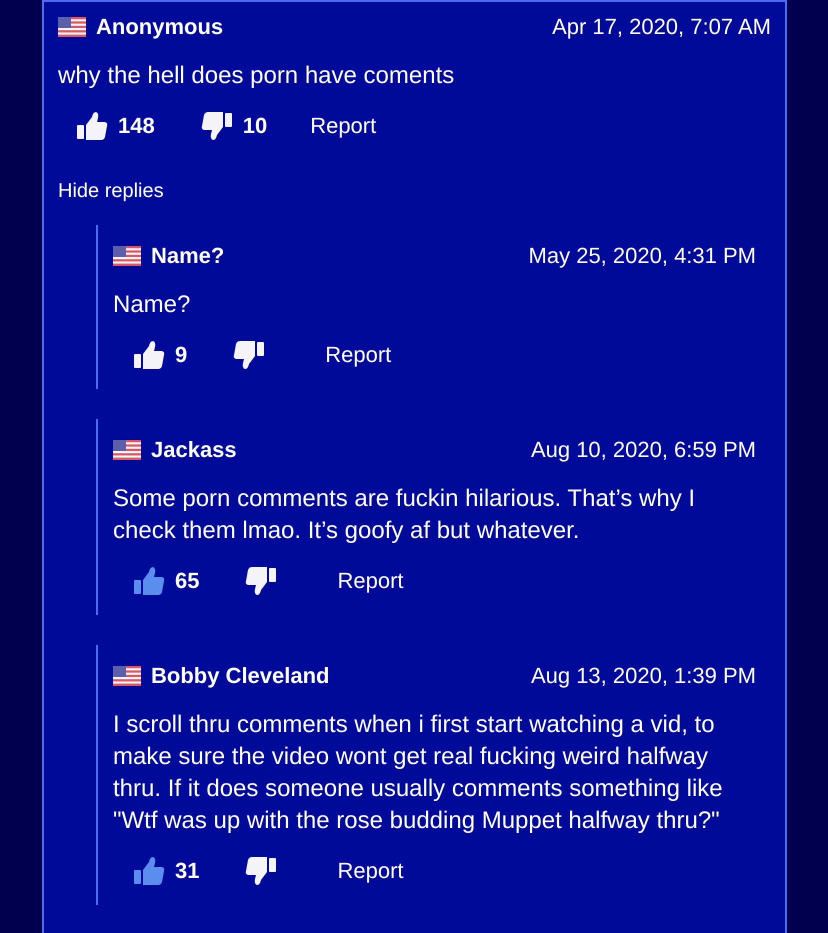 This screenshot has width=828, height=933. I want to click on author-name: Anonymous, so click(160, 27).